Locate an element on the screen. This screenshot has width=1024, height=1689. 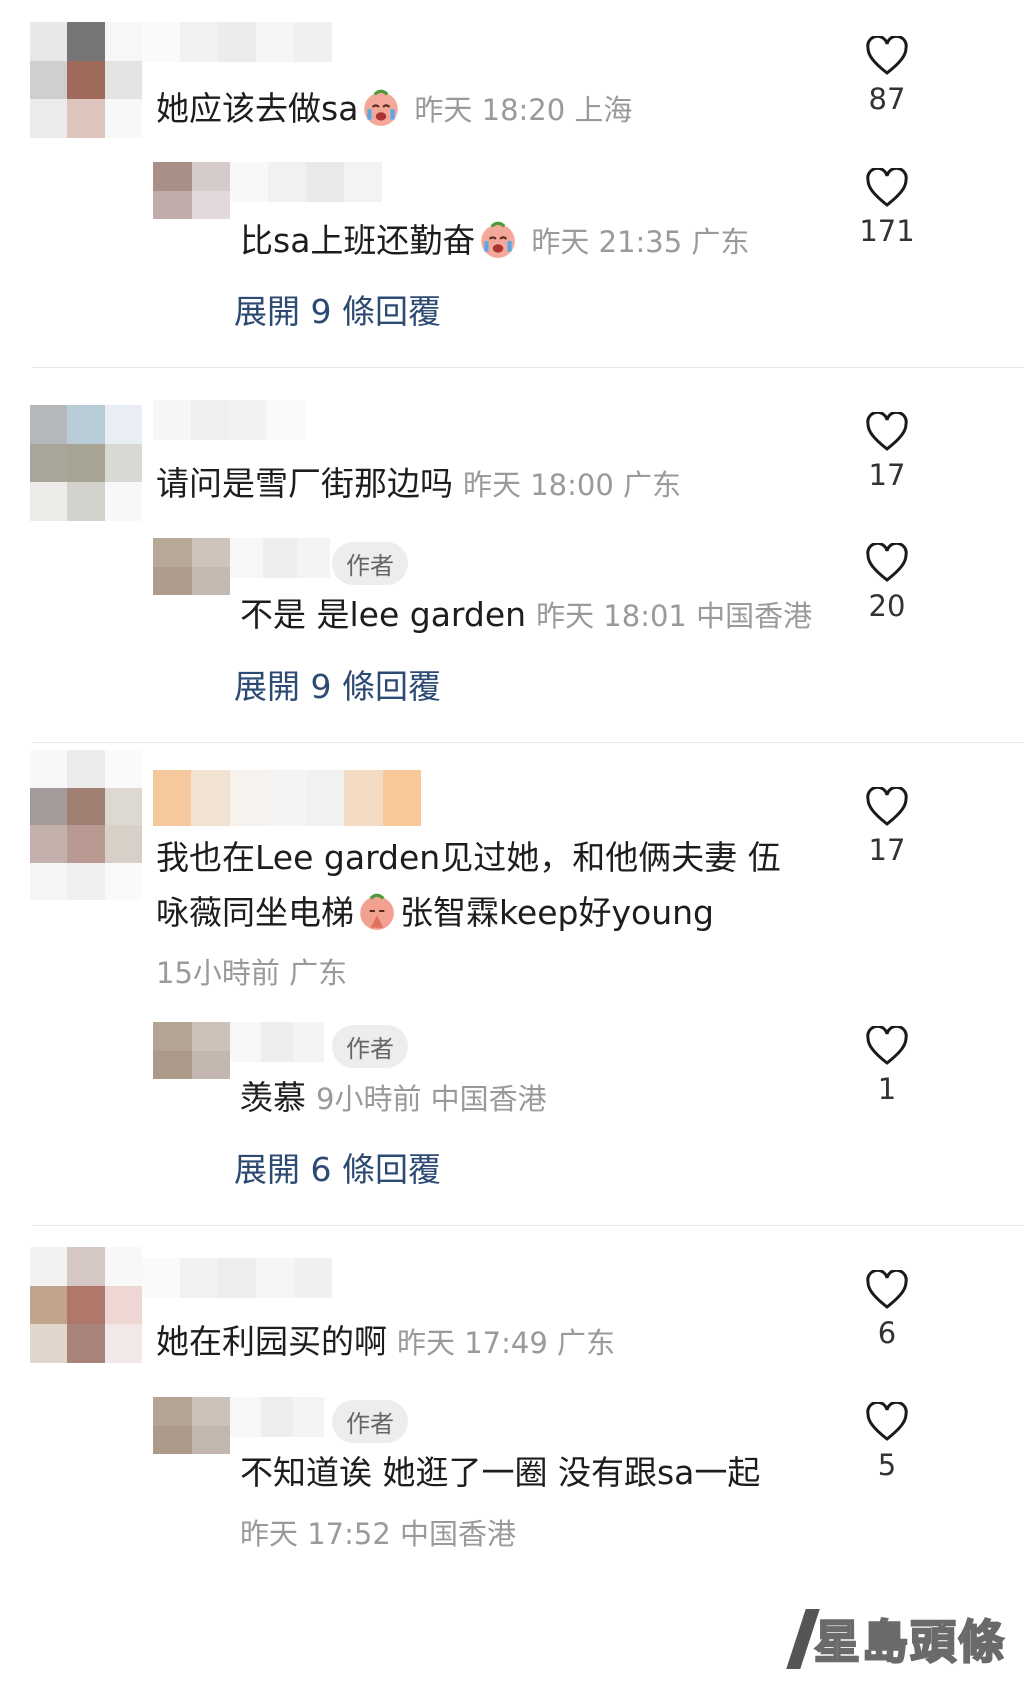
comment-text: 她在利园买的啊 昨天 17:49 广东 is located at coordinates (386, 1341).